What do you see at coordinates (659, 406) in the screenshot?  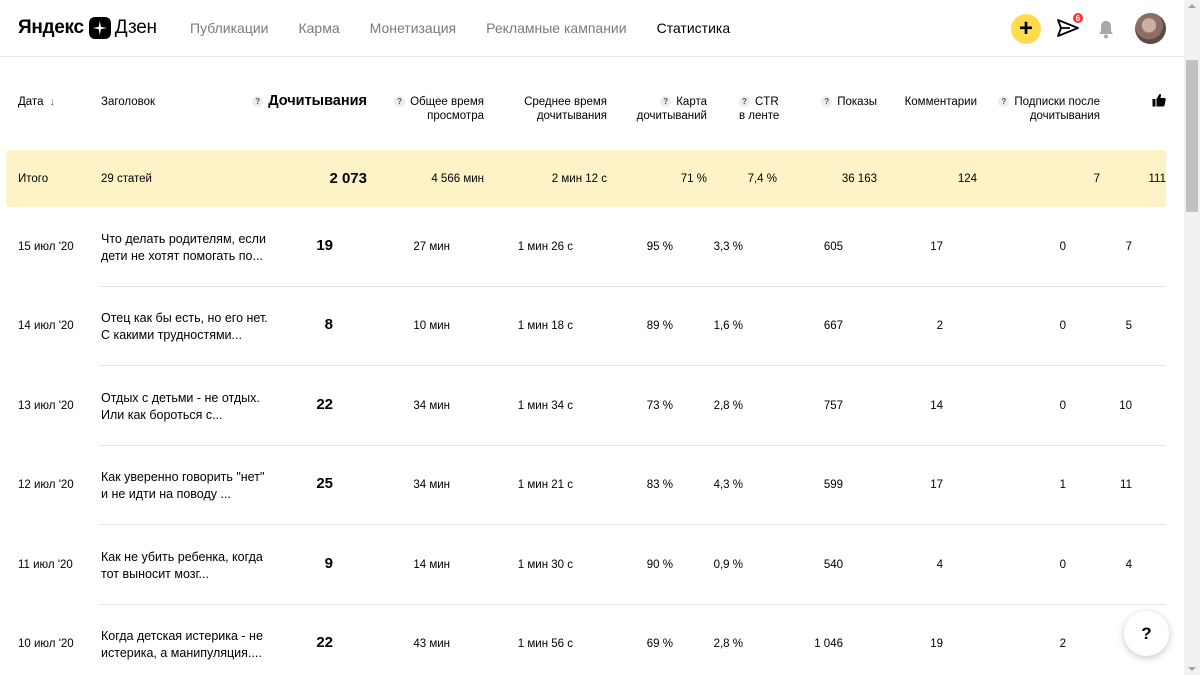 I see `cell-read-map: 73 %` at bounding box center [659, 406].